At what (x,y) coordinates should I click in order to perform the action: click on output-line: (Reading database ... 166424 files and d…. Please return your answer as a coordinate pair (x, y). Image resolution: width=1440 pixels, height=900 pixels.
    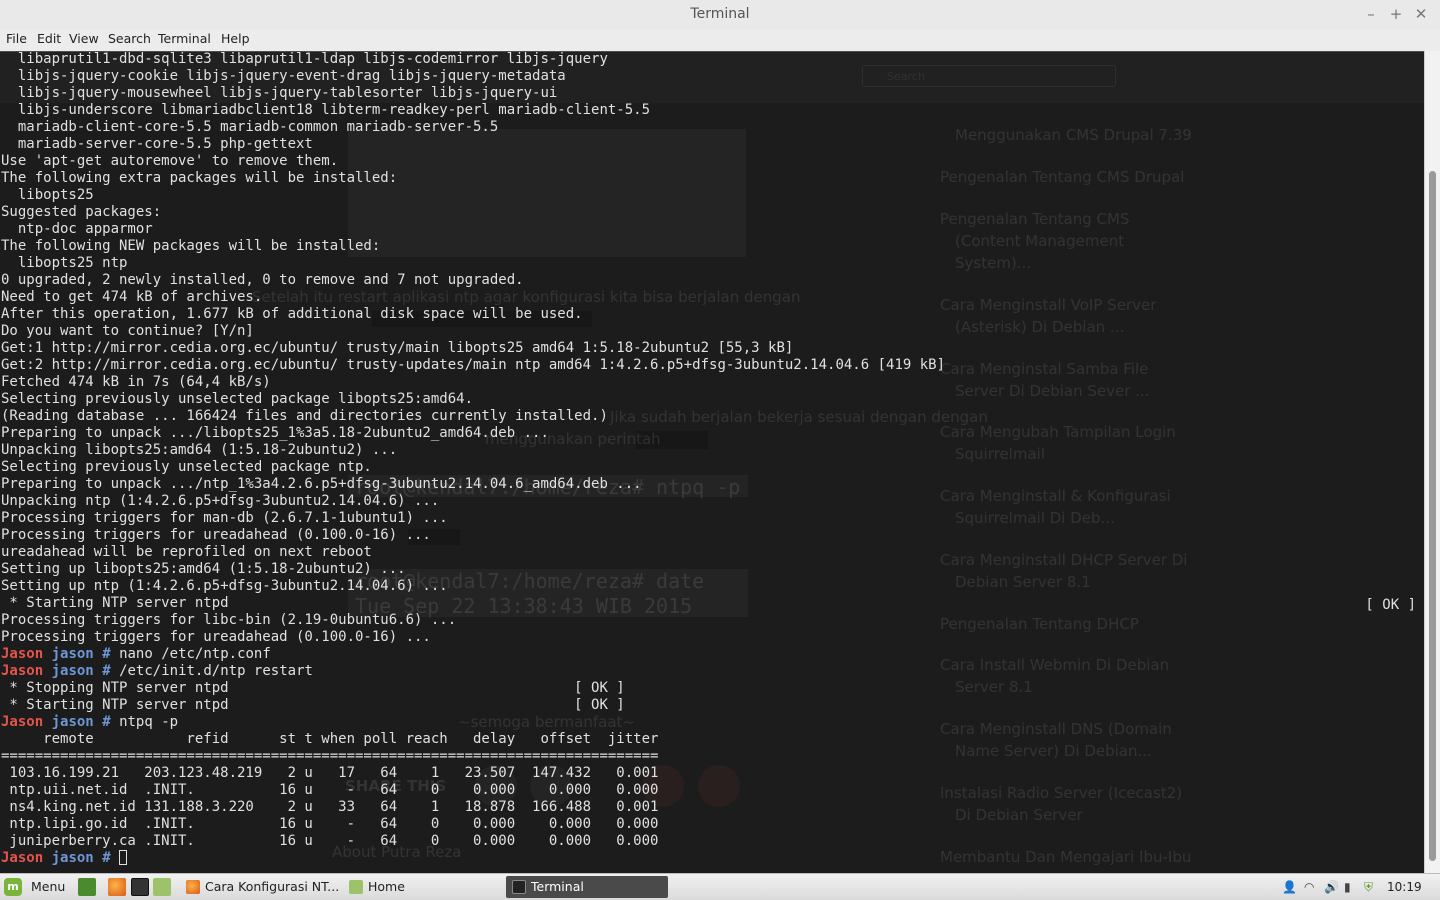
    Looking at the image, I should click on (304, 416).